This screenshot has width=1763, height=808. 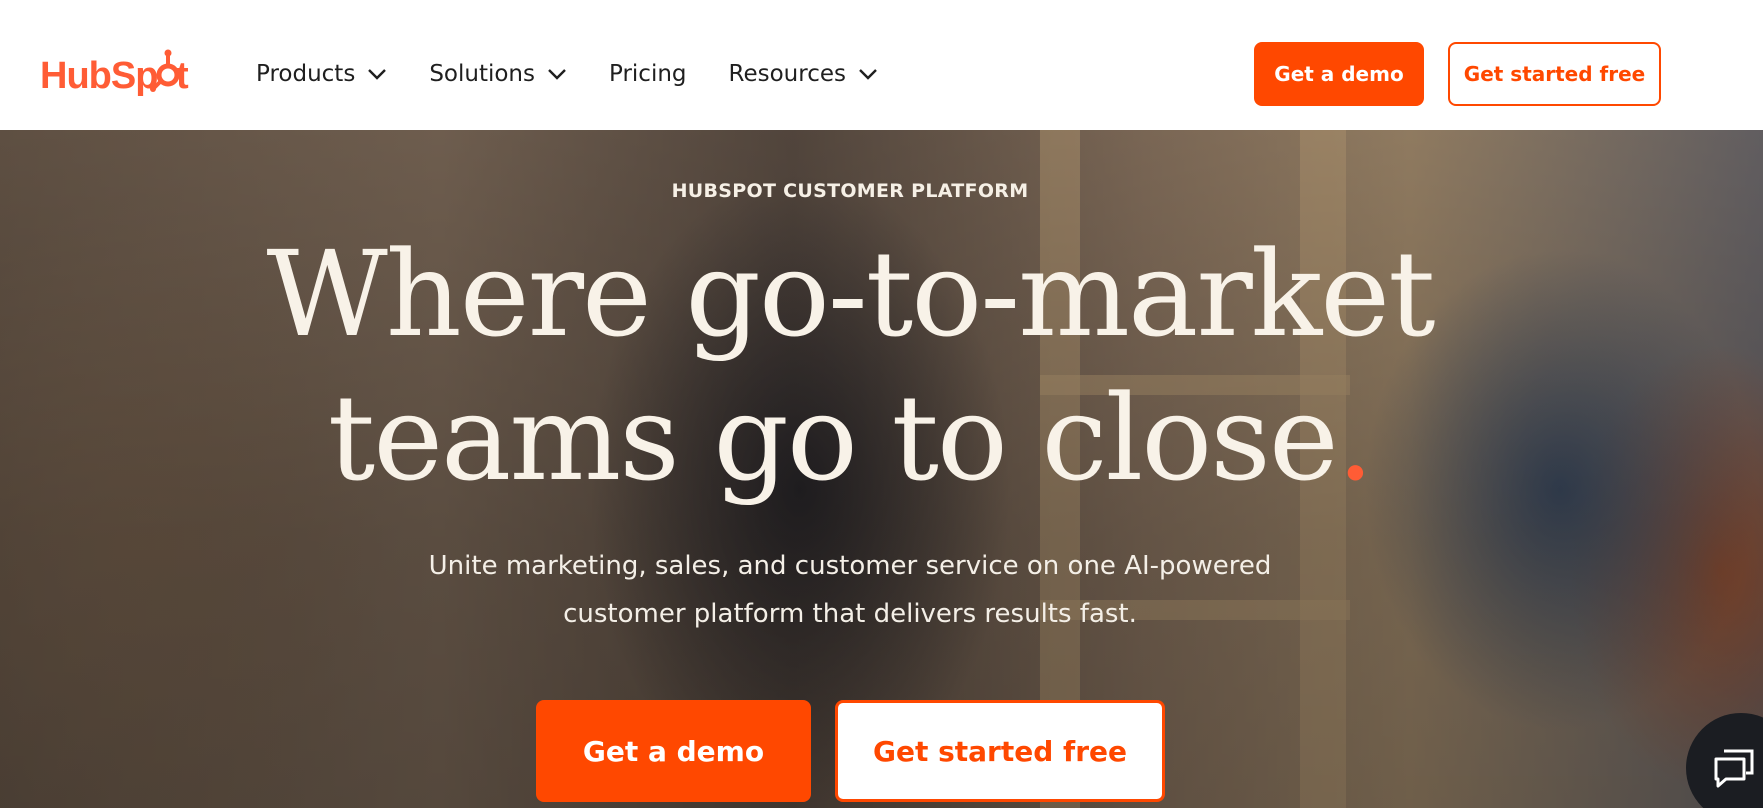 What do you see at coordinates (850, 294) in the screenshot?
I see `hero-headline-line1: Where go-to-market` at bounding box center [850, 294].